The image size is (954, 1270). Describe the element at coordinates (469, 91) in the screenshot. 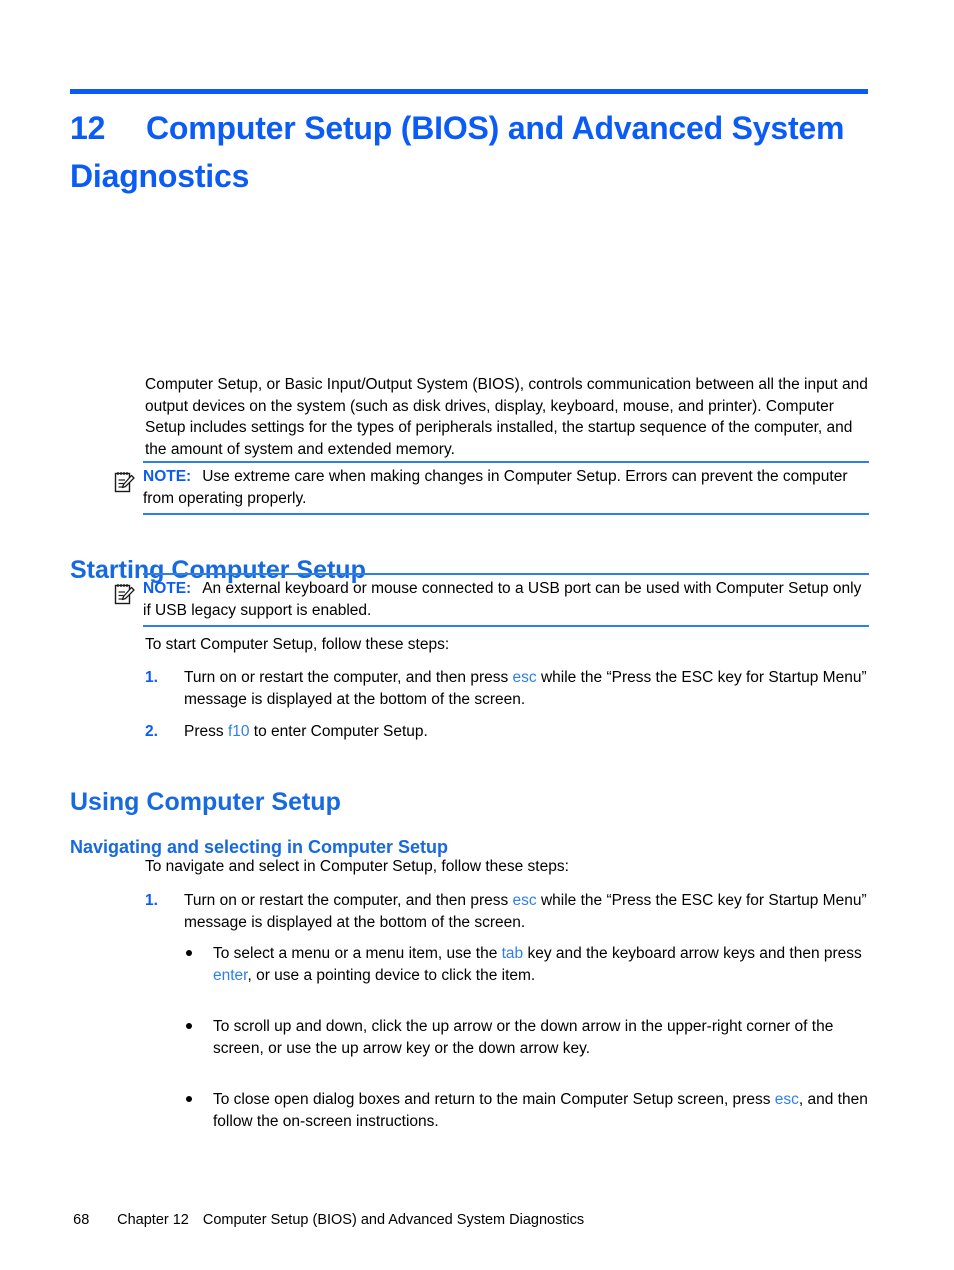

I see `chapter-header-rule` at that location.